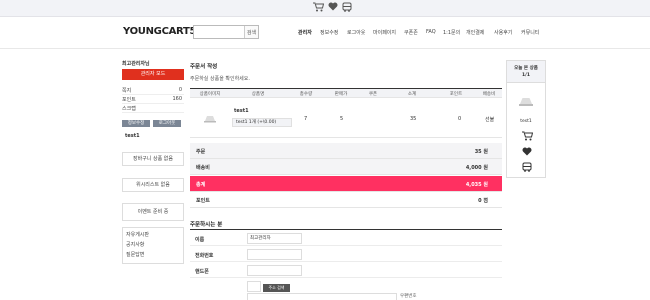 The width and height of the screenshot is (650, 300). What do you see at coordinates (483, 201) in the screenshot?
I see `summary-point-value: 0 점` at bounding box center [483, 201].